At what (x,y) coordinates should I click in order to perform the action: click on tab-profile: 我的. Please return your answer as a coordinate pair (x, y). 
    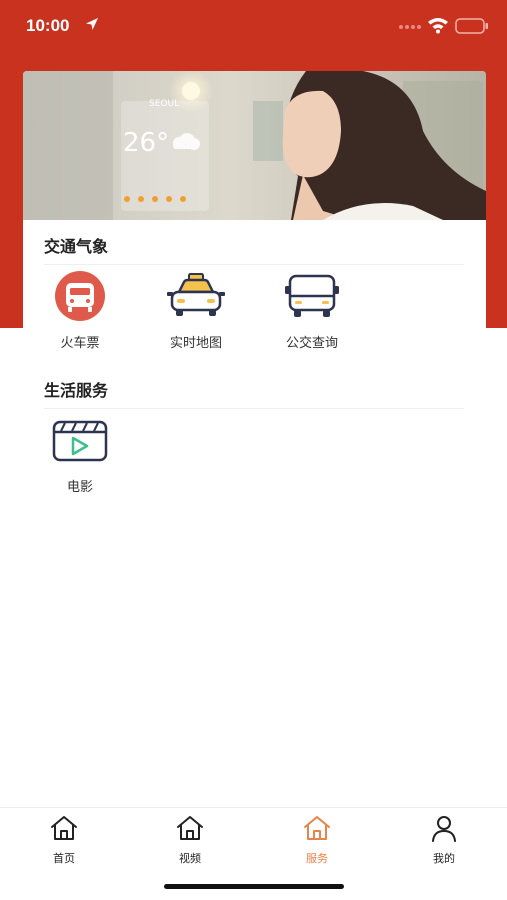
    Looking at the image, I should click on (444, 840).